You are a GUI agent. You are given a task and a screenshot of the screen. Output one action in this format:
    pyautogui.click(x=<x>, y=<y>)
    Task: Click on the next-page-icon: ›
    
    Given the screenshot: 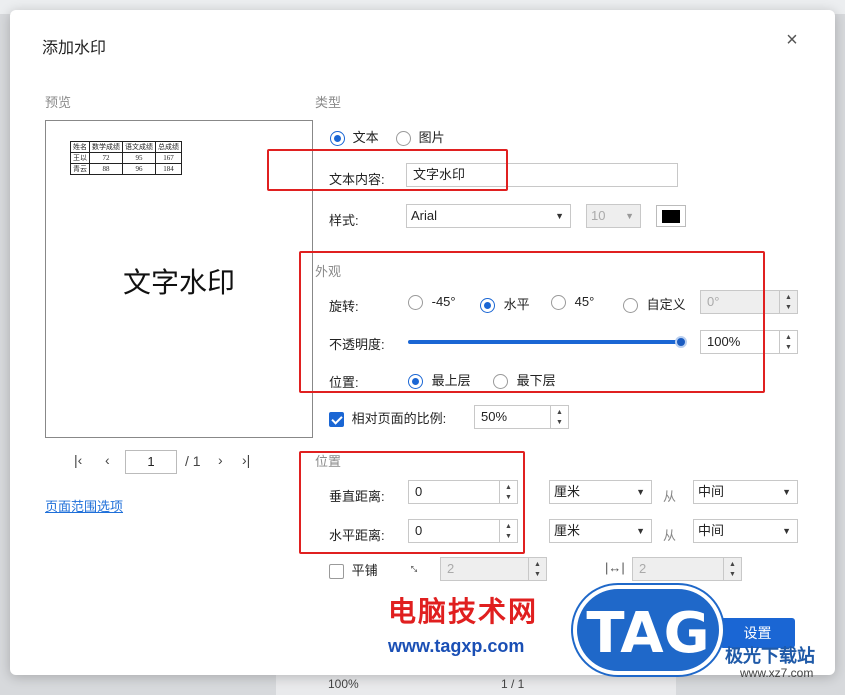 What is the action you would take?
    pyautogui.click(x=220, y=460)
    